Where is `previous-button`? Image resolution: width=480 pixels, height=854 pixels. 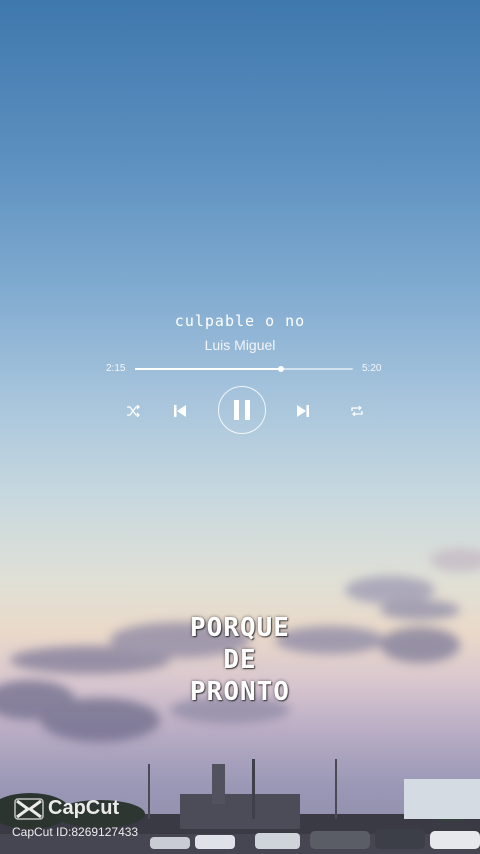 previous-button is located at coordinates (180, 411).